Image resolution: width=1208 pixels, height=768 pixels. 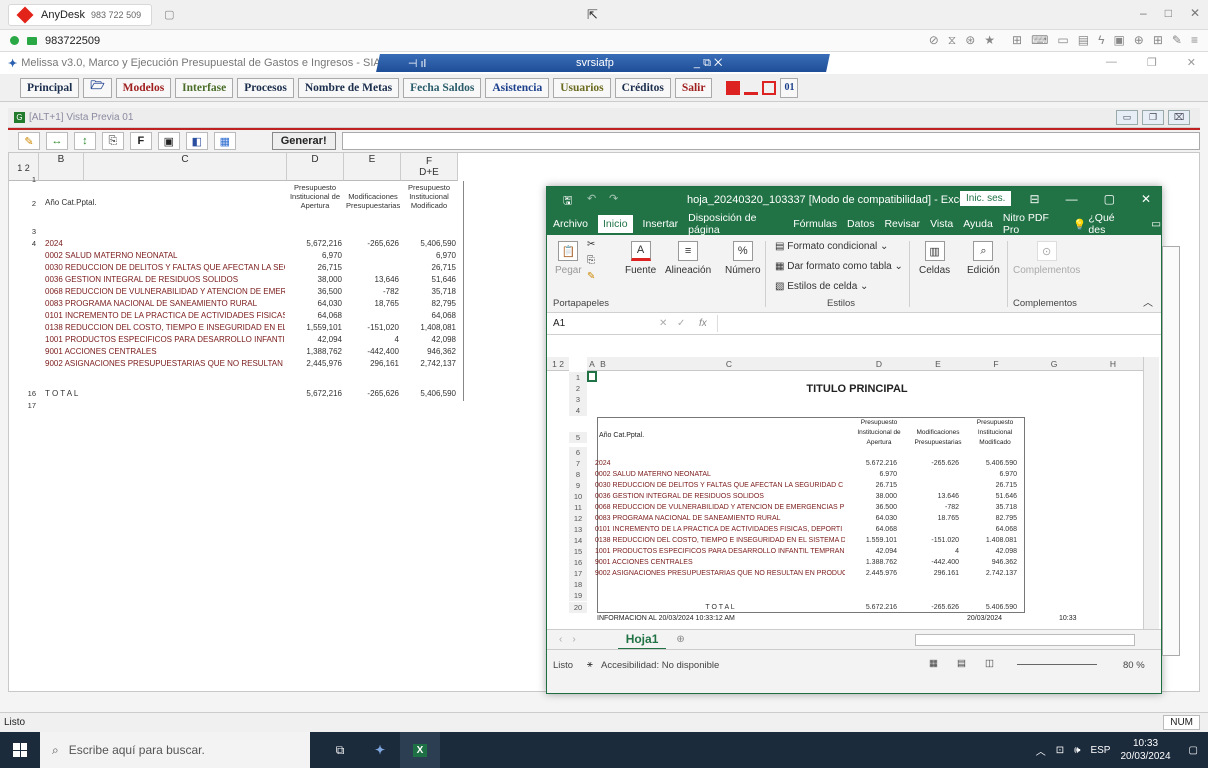 I want to click on language-indicator: ESP, so click(x=1100, y=750).